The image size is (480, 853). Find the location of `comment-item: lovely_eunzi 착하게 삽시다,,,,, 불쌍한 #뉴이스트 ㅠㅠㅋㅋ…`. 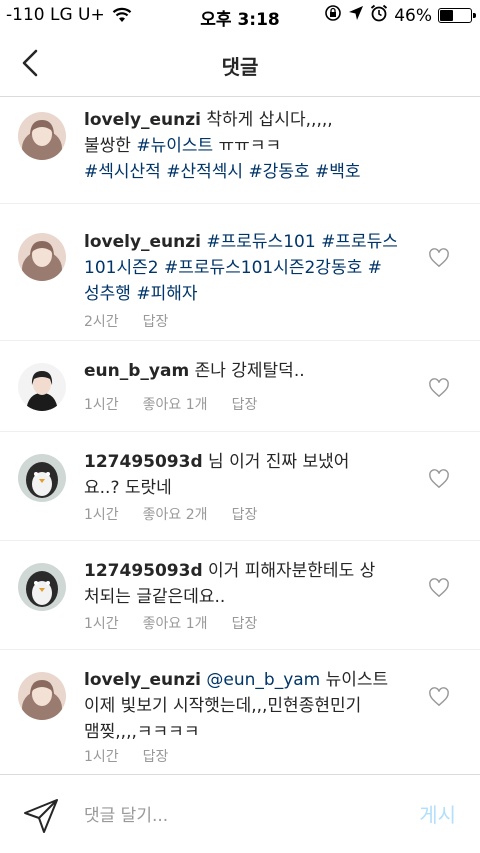

comment-item: lovely_eunzi 착하게 삽시다,,,,, 불쌍한 #뉴이스트 ㅠㅠㅋㅋ… is located at coordinates (240, 150).